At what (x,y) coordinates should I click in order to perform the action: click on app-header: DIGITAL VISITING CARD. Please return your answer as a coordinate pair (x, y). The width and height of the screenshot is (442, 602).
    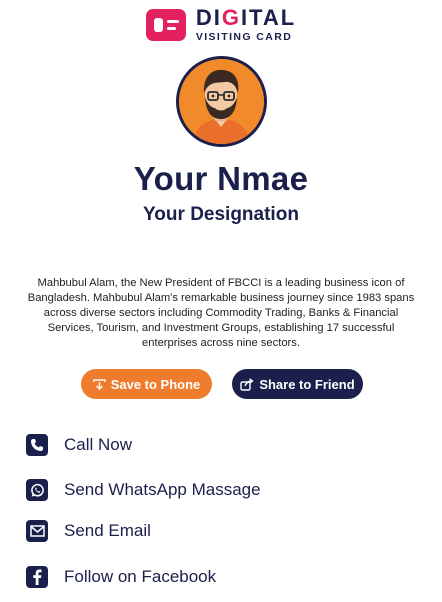
    Looking at the image, I should click on (221, 25).